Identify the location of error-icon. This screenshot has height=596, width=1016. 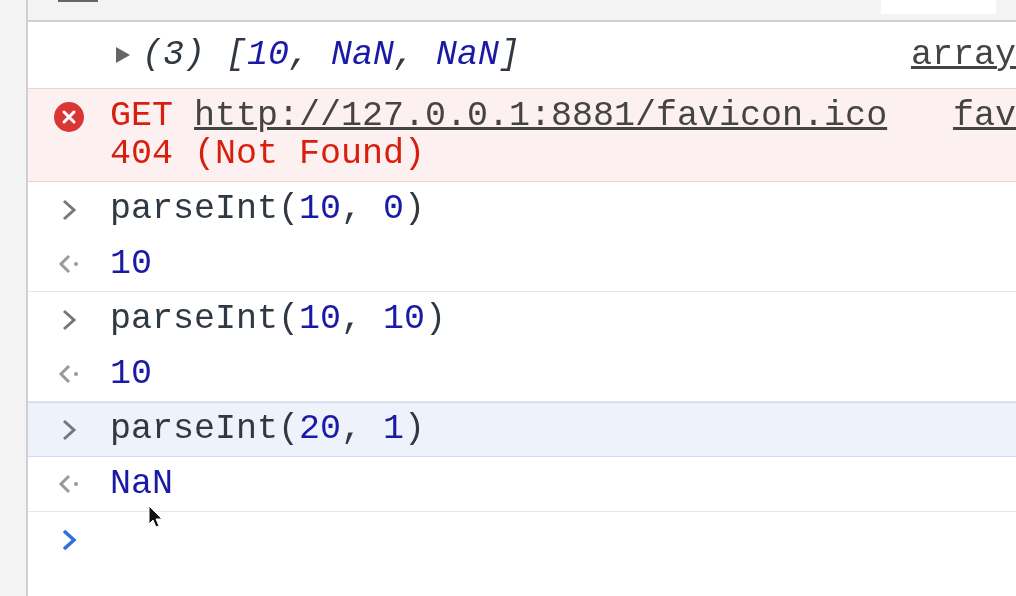
(69, 117).